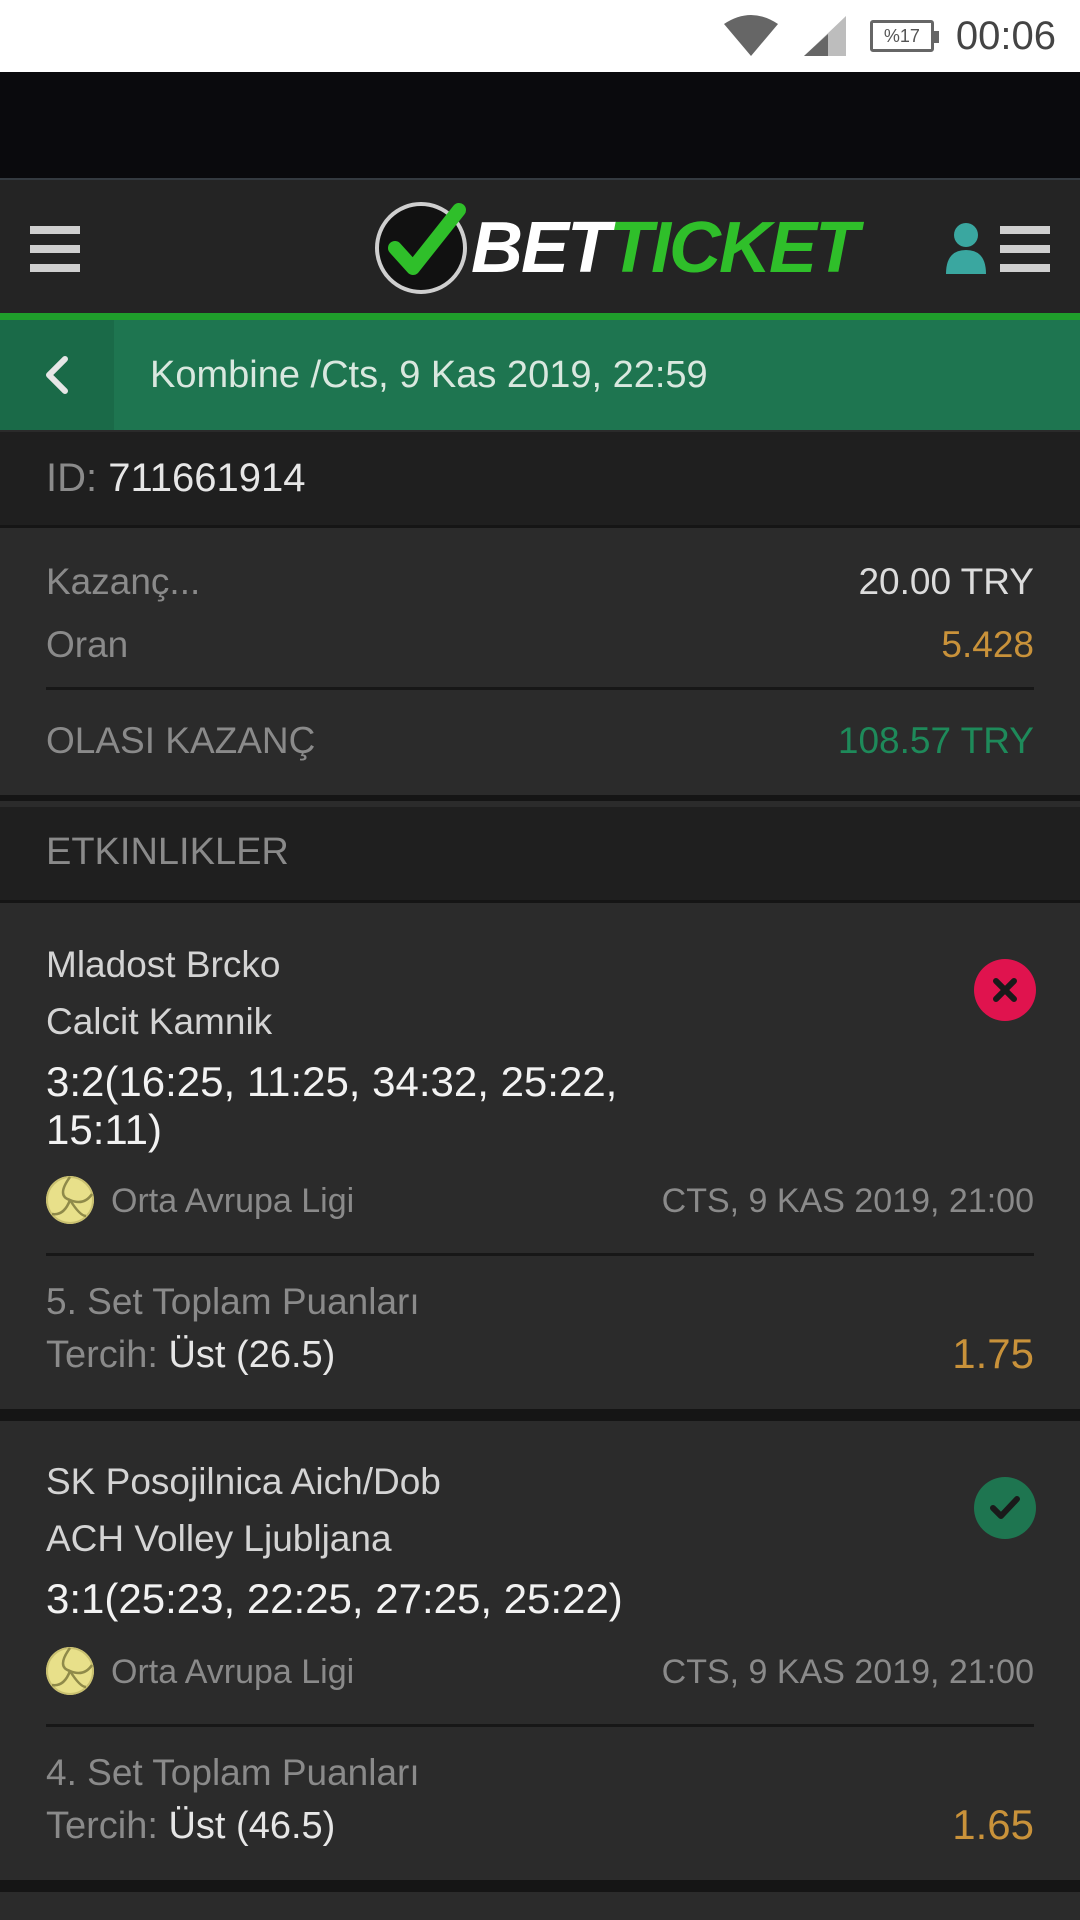  Describe the element at coordinates (946, 581) in the screenshot. I see `stake-value: 20.00 TRY` at that location.